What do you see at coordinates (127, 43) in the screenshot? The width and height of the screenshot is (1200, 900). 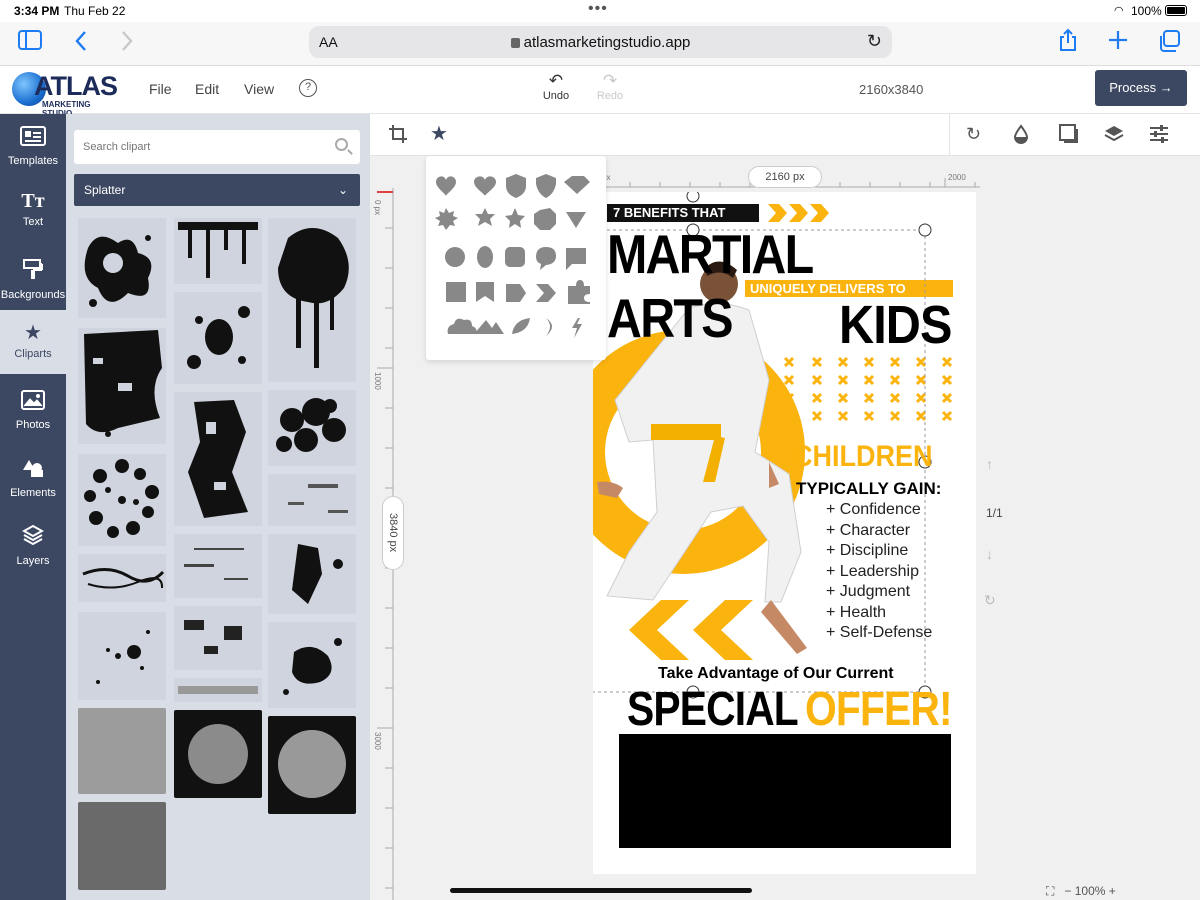 I see `forward-icon` at bounding box center [127, 43].